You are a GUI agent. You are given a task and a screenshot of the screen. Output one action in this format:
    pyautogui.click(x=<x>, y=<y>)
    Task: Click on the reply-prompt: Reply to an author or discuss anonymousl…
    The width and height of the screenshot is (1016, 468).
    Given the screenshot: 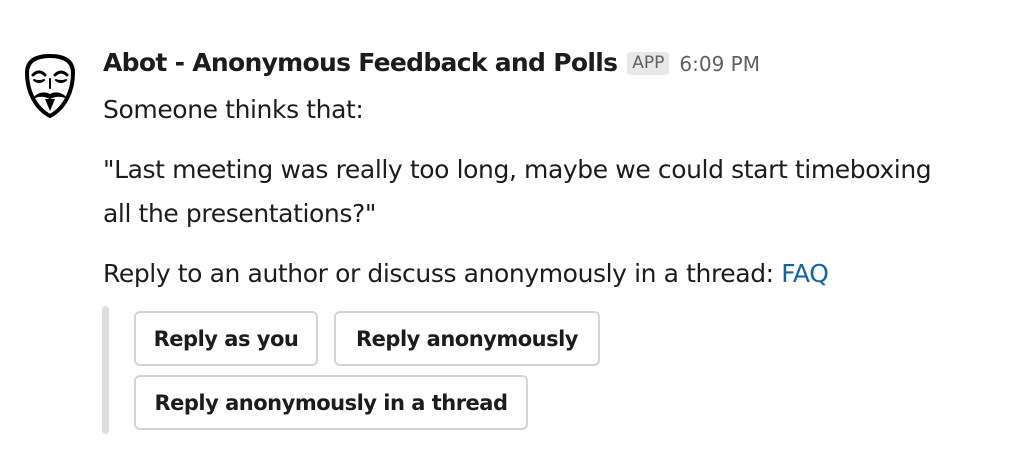 What is the action you would take?
    pyautogui.click(x=553, y=274)
    